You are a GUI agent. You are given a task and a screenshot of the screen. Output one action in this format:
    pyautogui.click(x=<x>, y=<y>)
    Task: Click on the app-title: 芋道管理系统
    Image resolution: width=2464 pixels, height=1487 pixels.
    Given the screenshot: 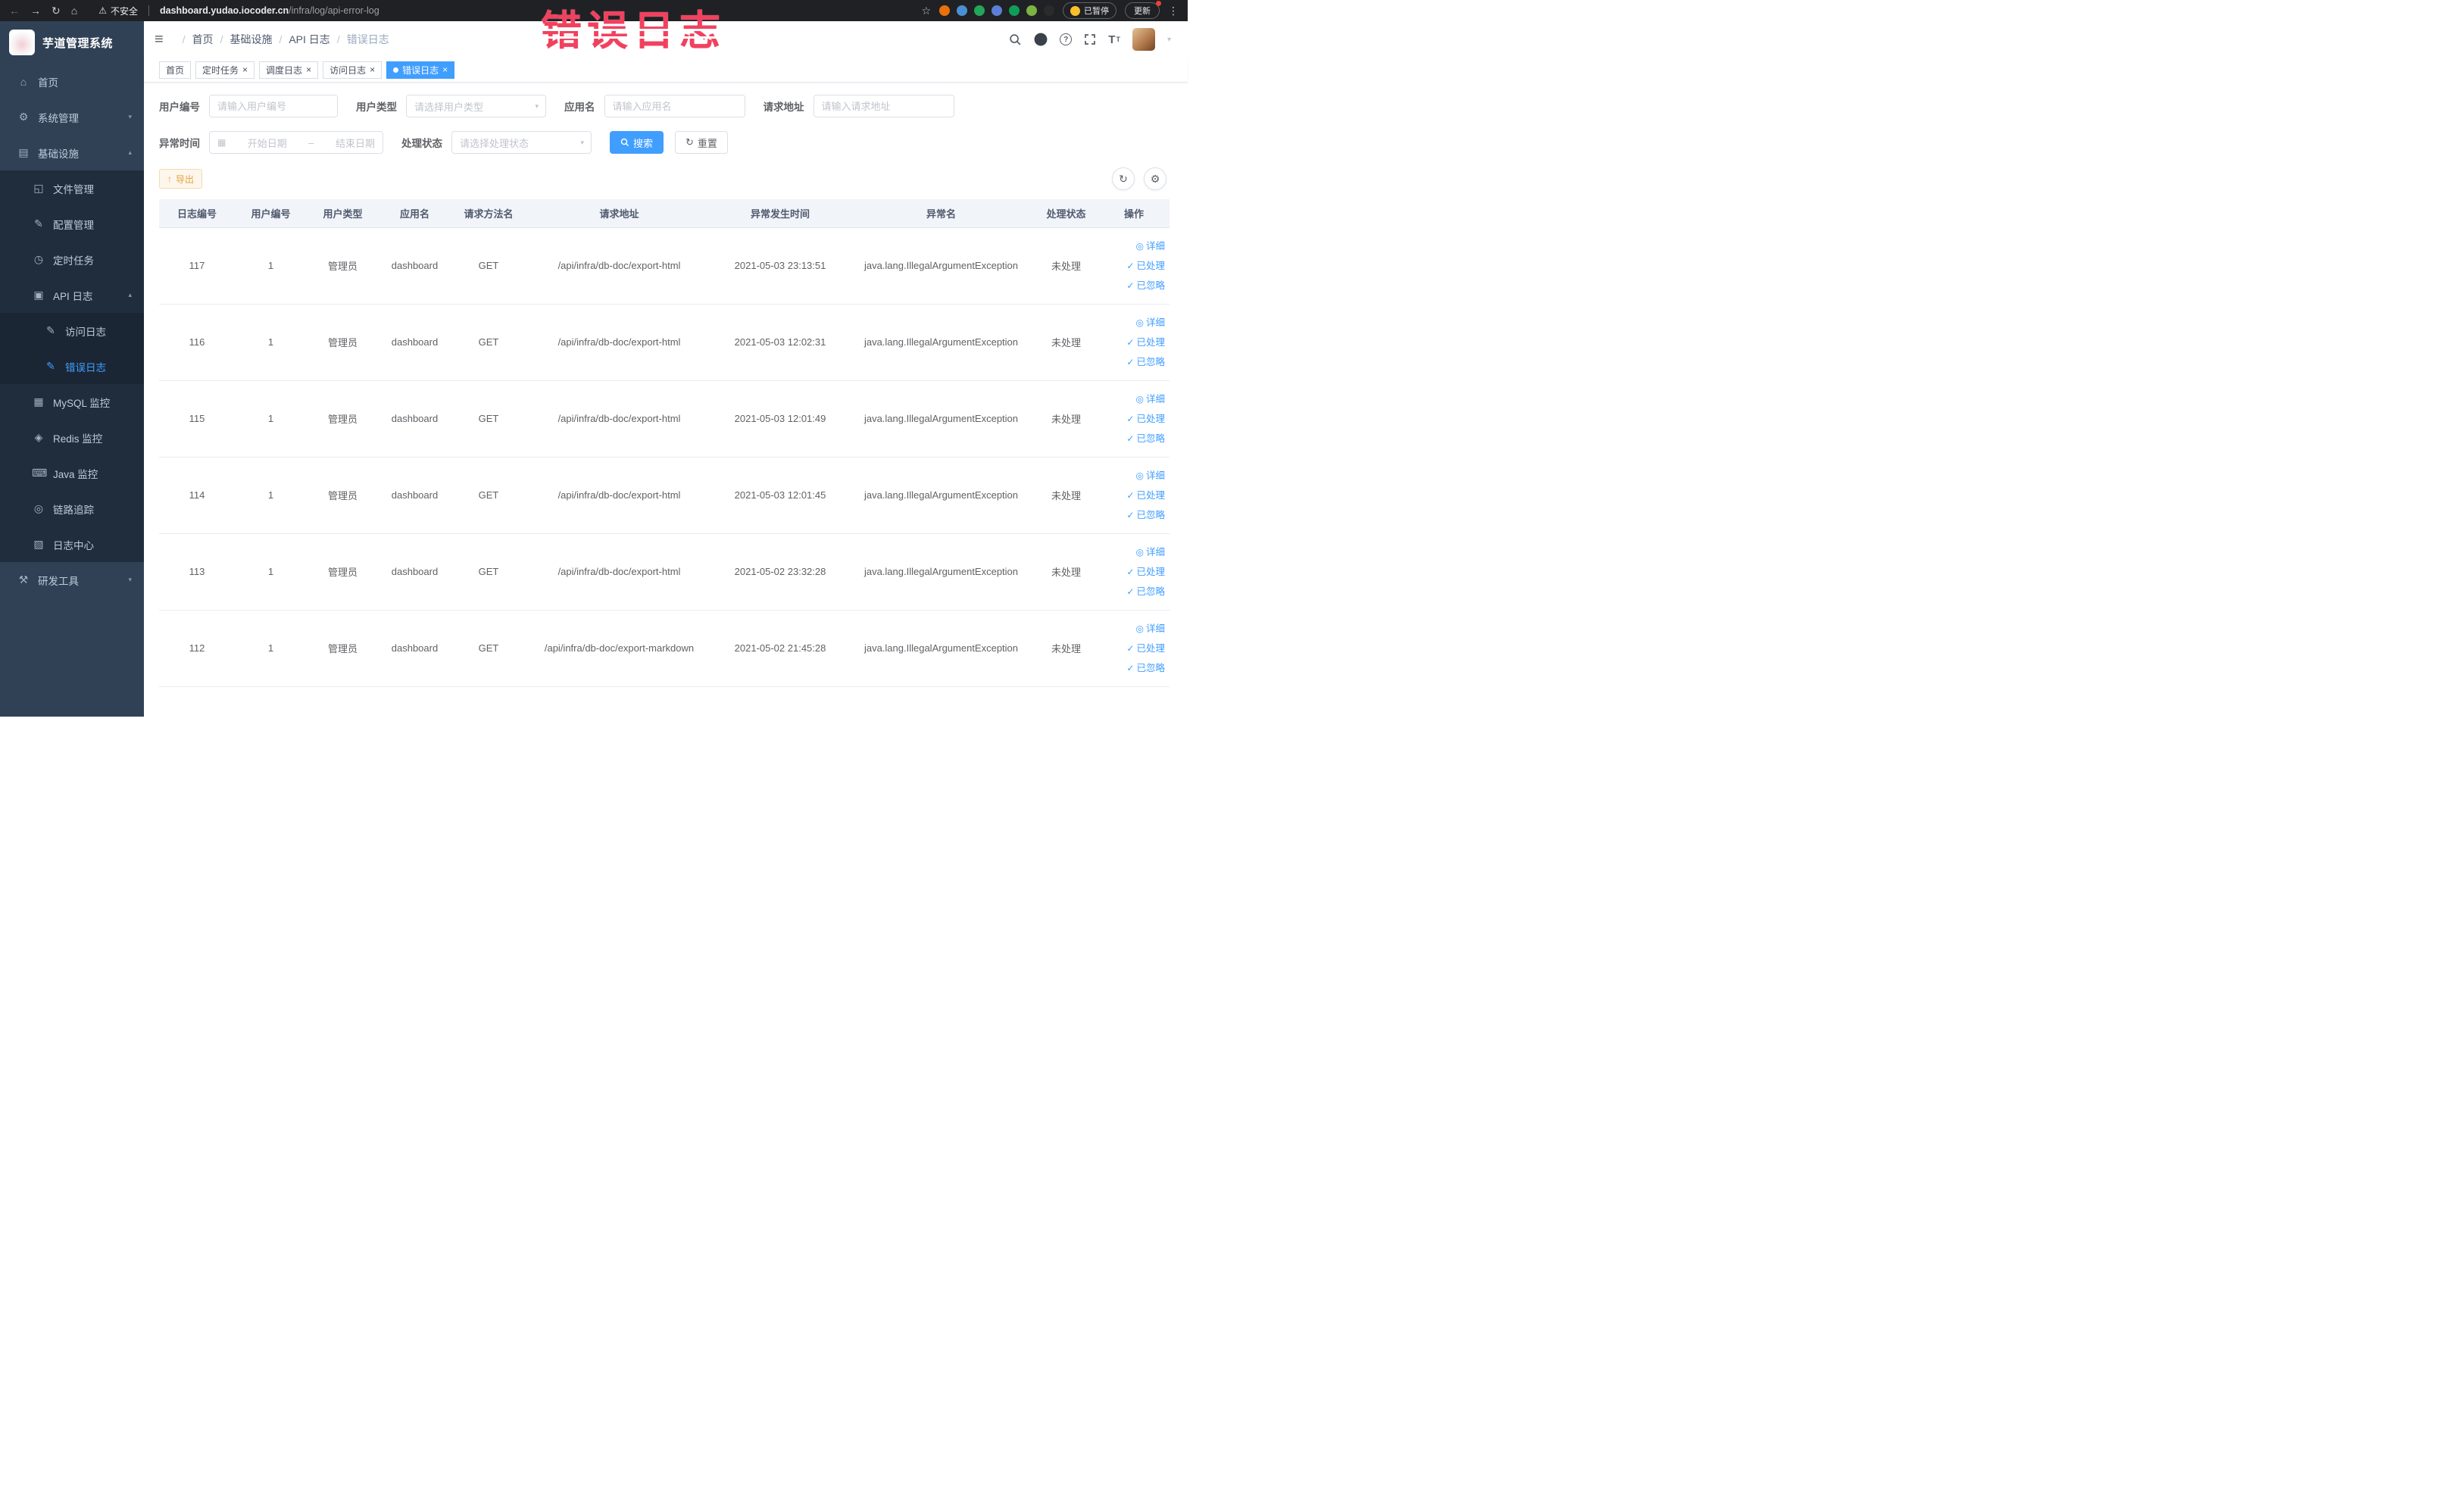 What is the action you would take?
    pyautogui.click(x=78, y=43)
    